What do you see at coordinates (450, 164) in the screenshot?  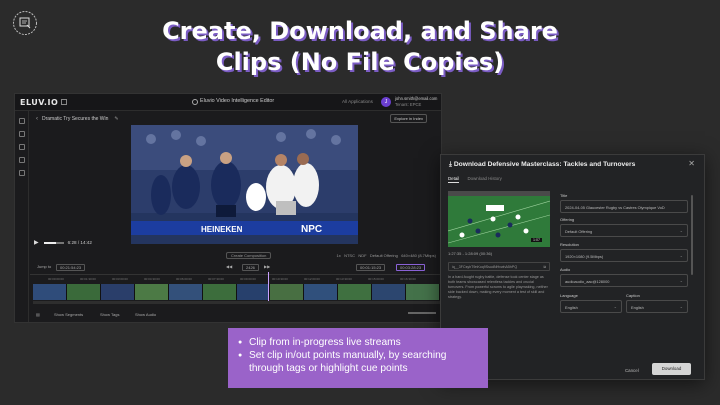 I see `download-icon: ⤓` at bounding box center [450, 164].